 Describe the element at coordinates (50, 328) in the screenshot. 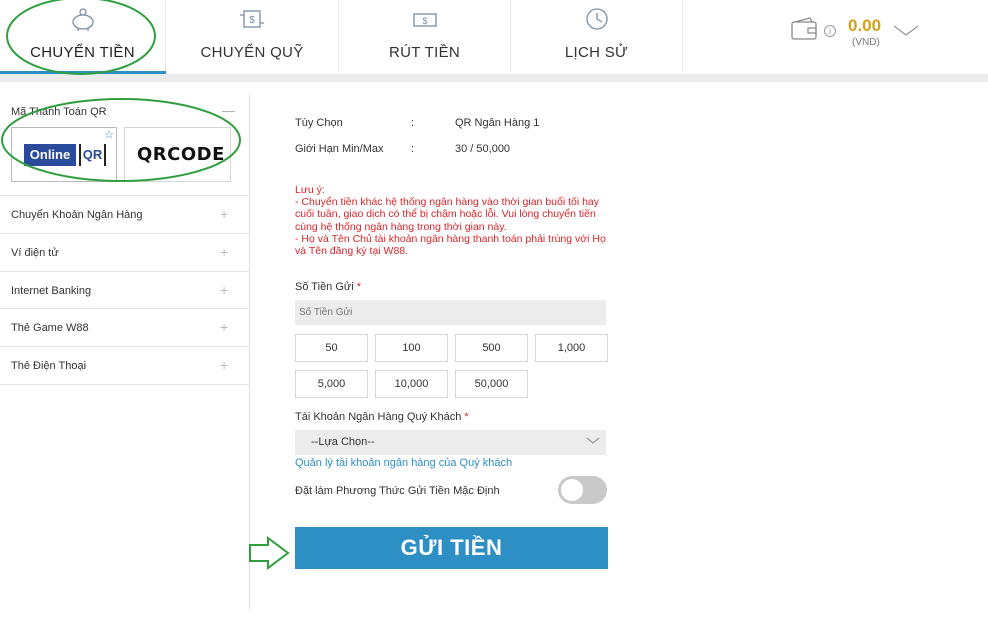

I see `sidebar-item-label: Thẻ Game W88` at that location.